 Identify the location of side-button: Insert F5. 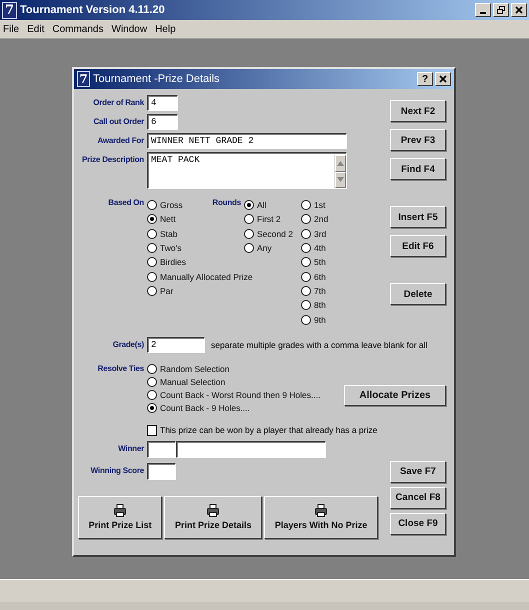
(418, 217).